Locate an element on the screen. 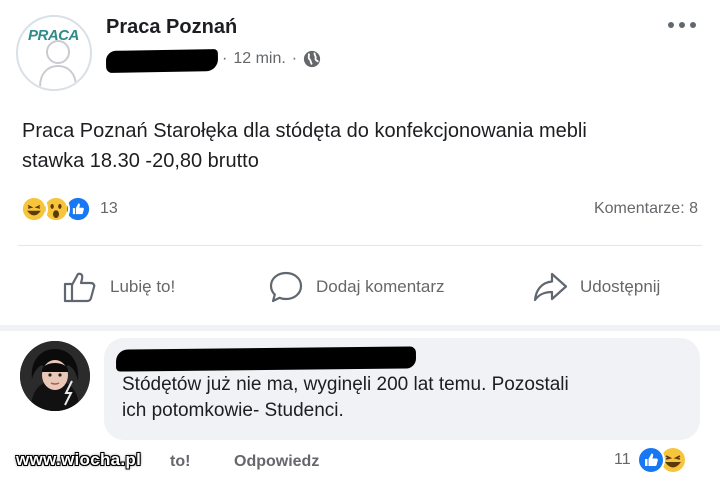  default-person-icon is located at coordinates (58, 63).